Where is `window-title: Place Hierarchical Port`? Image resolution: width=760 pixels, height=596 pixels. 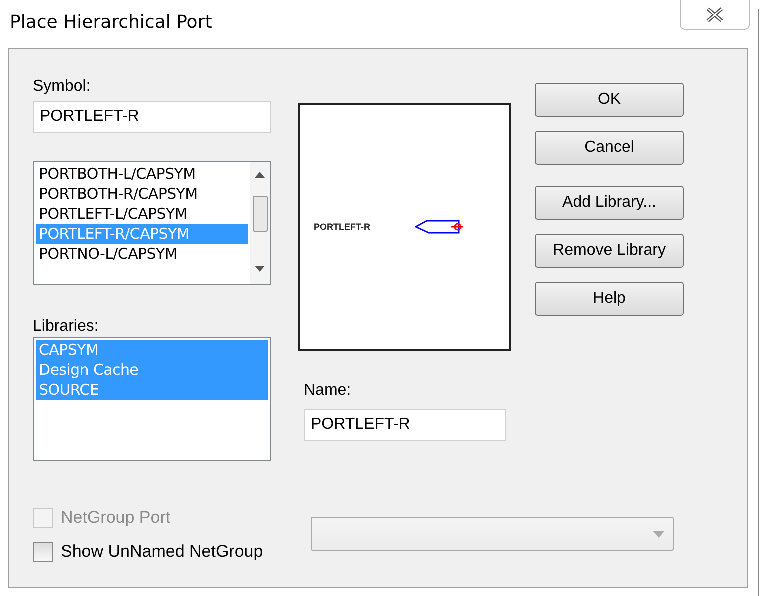
window-title: Place Hierarchical Port is located at coordinates (111, 22).